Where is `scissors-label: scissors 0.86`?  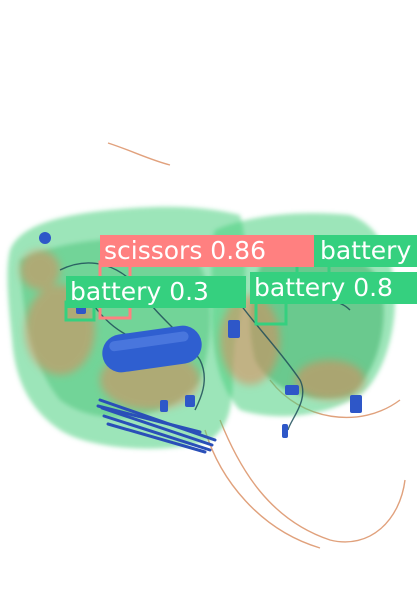 scissors-label: scissors 0.86 is located at coordinates (207, 251).